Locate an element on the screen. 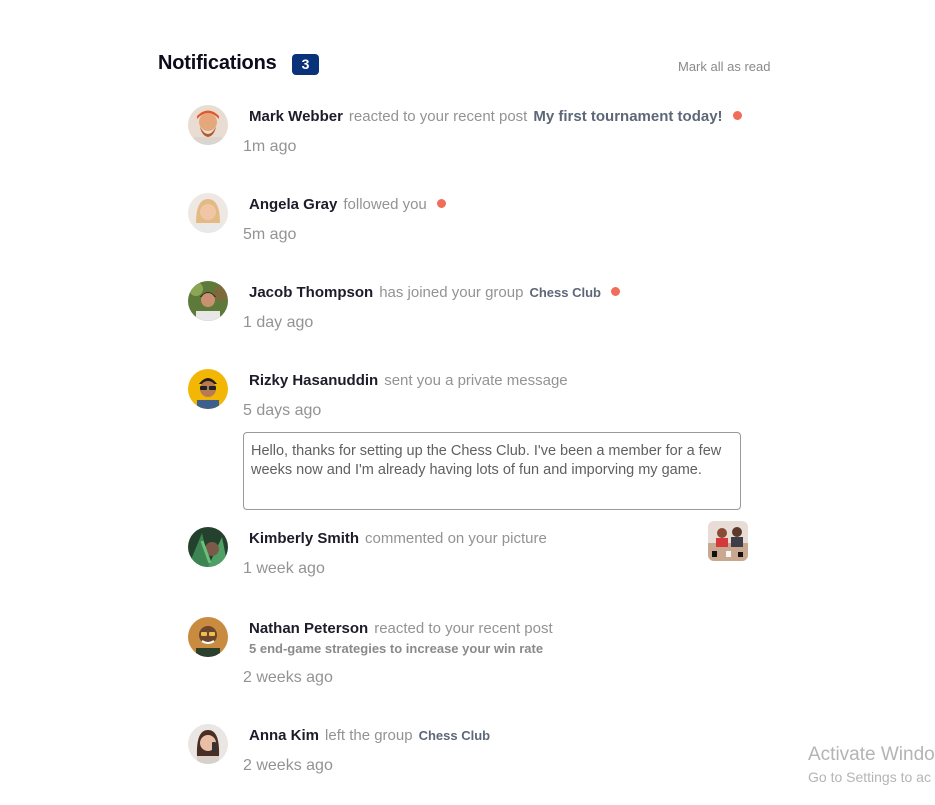  notification-action: has joined your group is located at coordinates (451, 292).